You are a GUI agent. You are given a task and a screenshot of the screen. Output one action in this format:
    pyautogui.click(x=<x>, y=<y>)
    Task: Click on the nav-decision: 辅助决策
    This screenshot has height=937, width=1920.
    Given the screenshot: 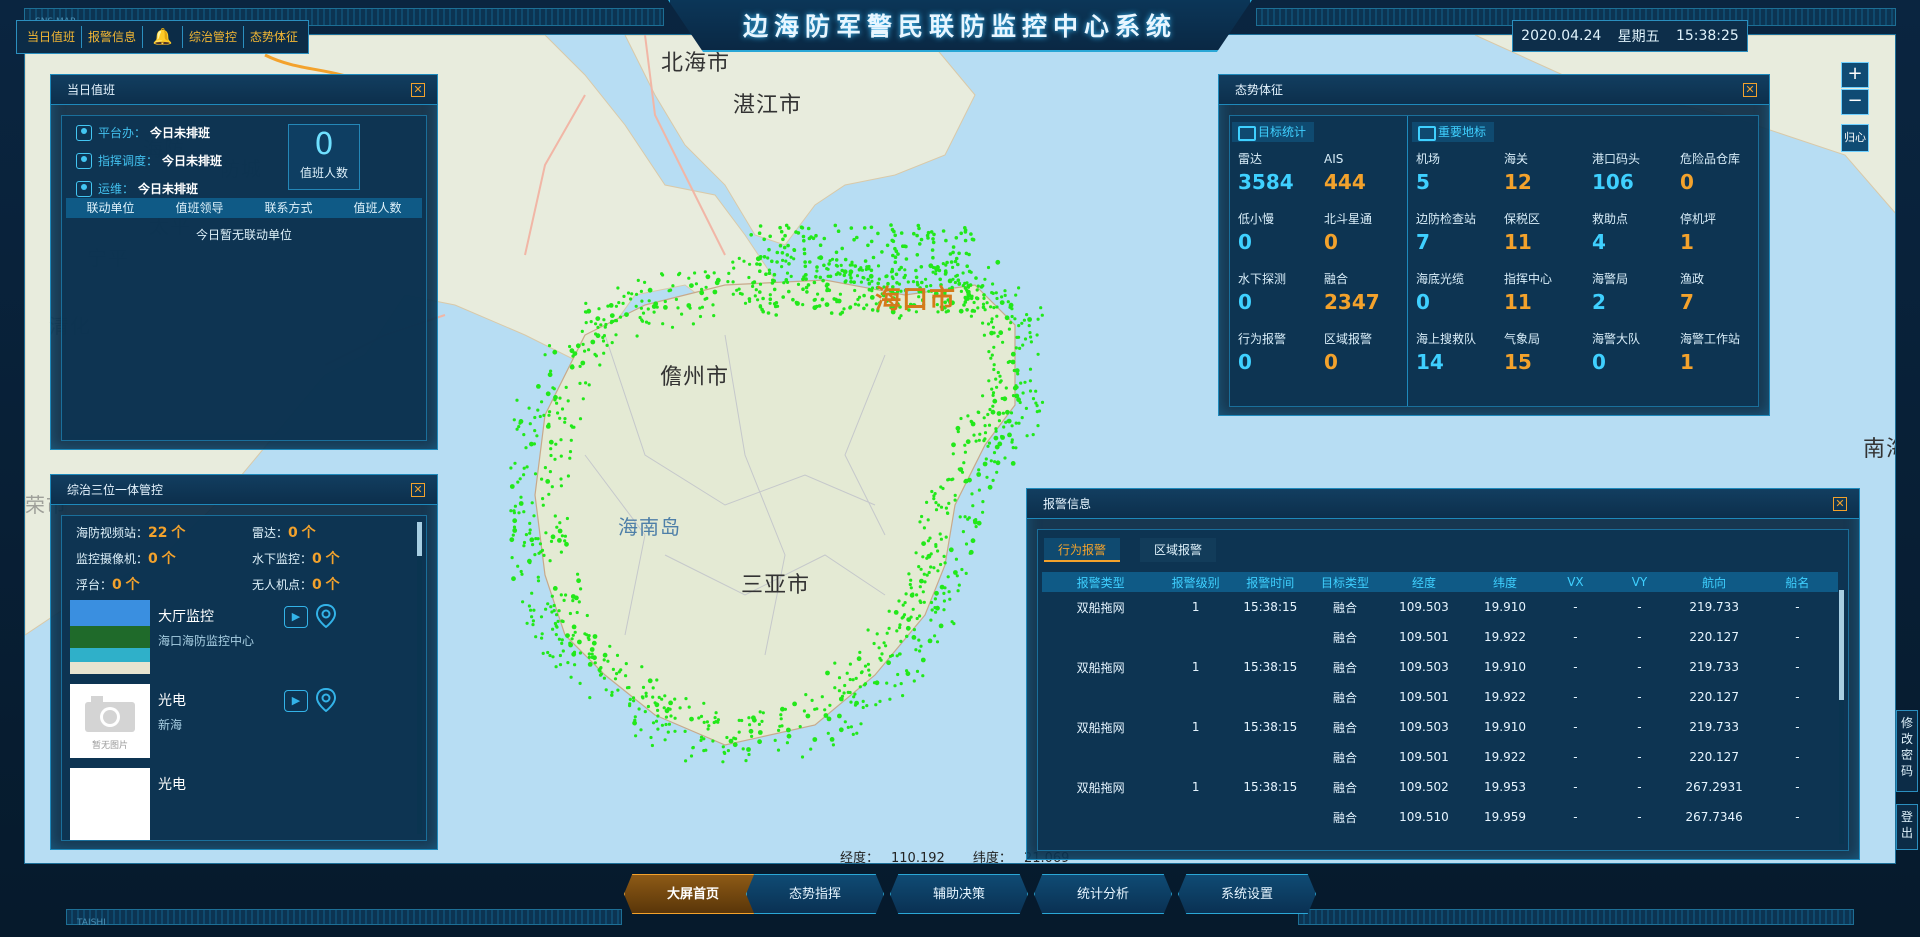 What is the action you would take?
    pyautogui.click(x=959, y=894)
    